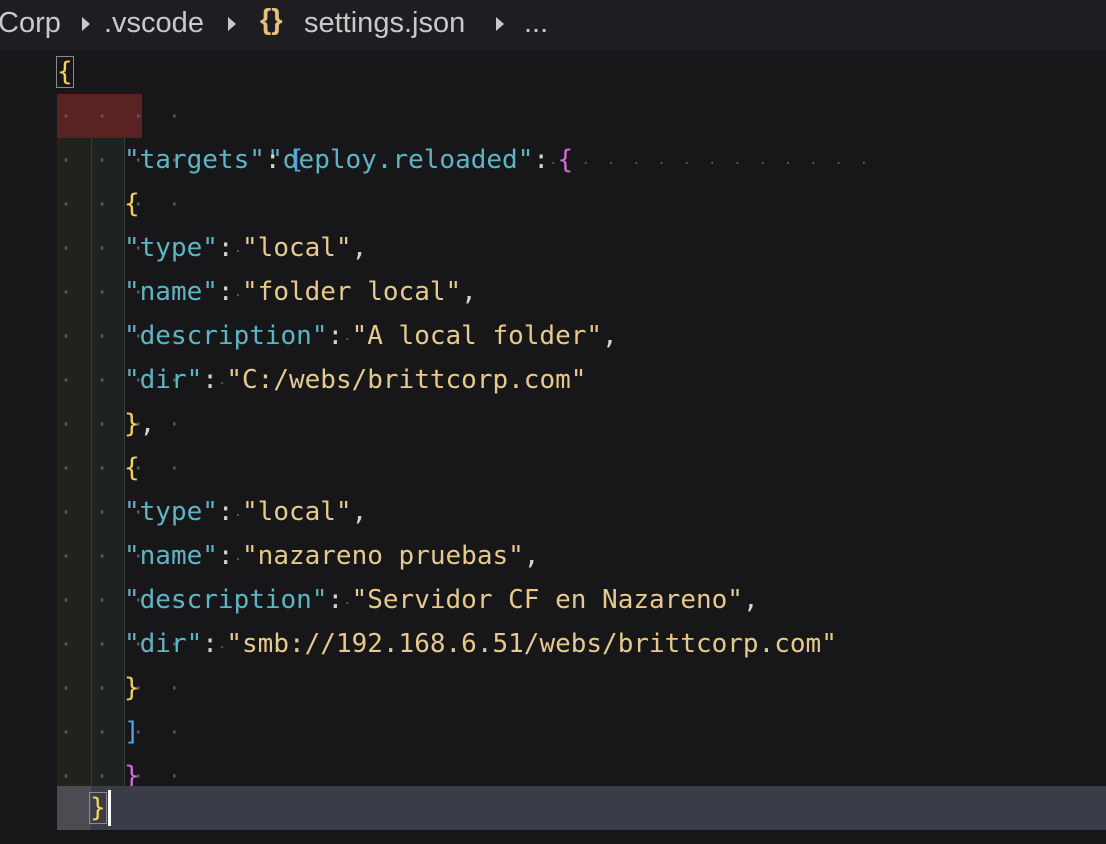  I want to click on root-open-brace: {, so click(65, 72).